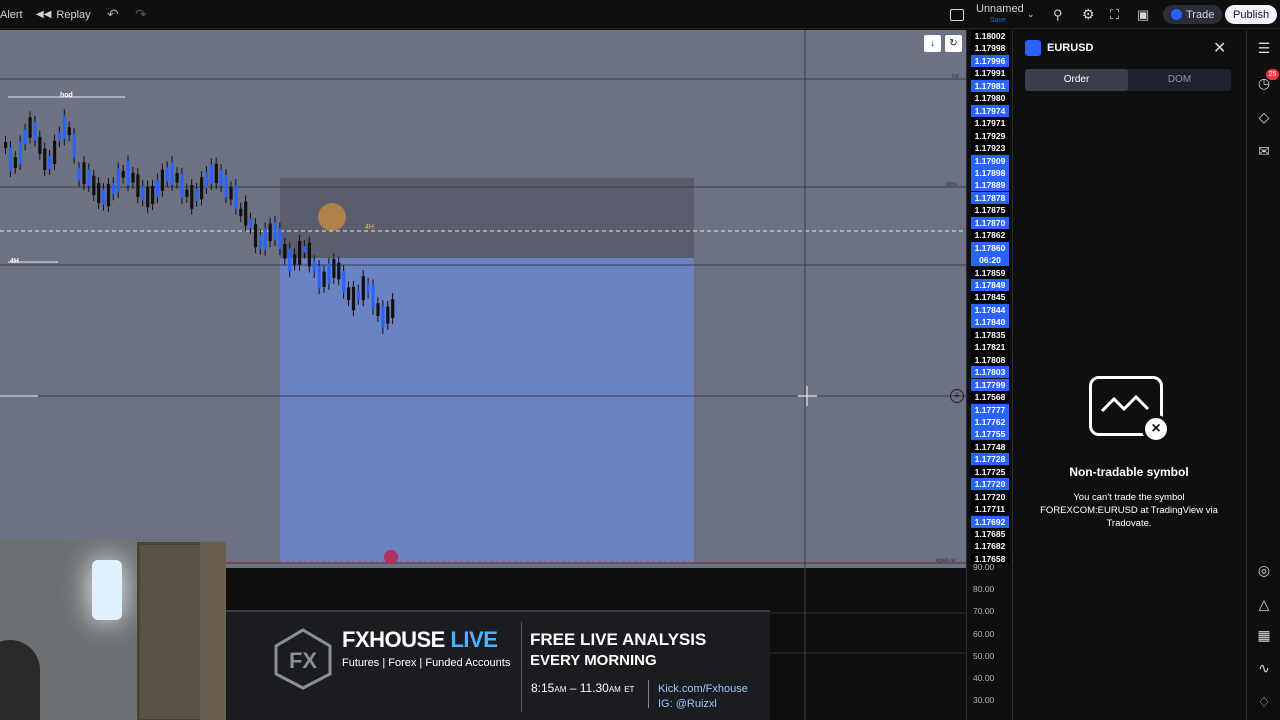 The width and height of the screenshot is (1280, 720). I want to click on snapshot-camera-icon: ▣, so click(1143, 14).